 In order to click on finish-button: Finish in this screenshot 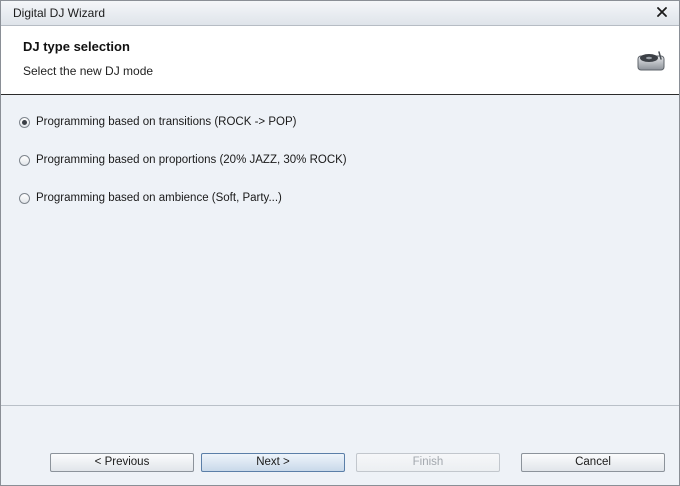, I will do `click(428, 462)`.